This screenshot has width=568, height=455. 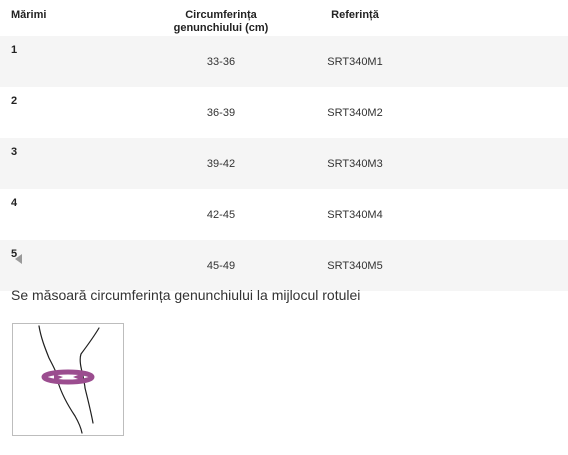 I want to click on measurement-band, so click(x=68, y=377).